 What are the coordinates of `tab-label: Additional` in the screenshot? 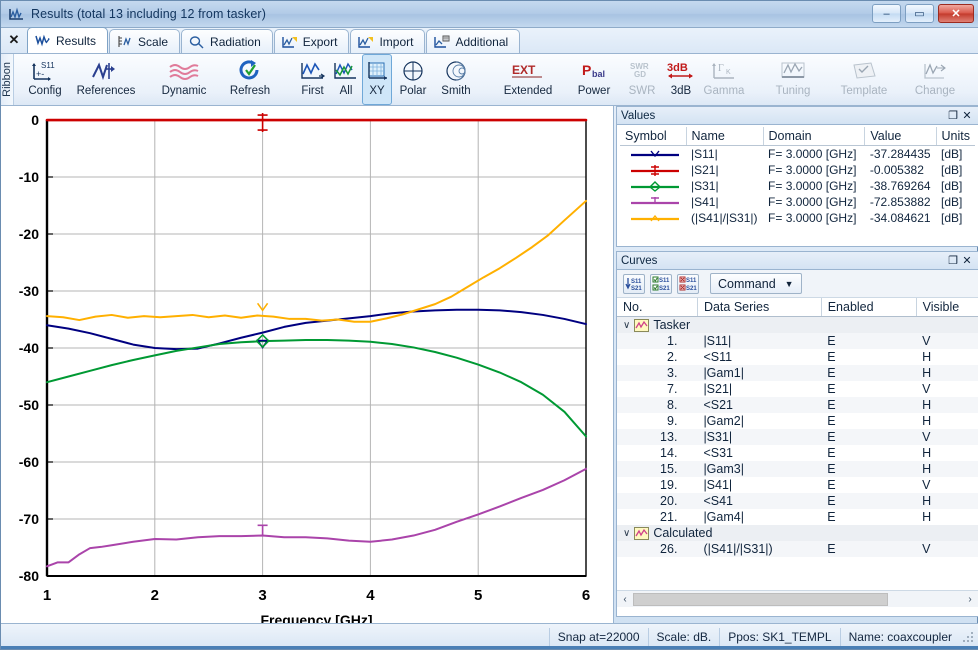 It's located at (482, 41).